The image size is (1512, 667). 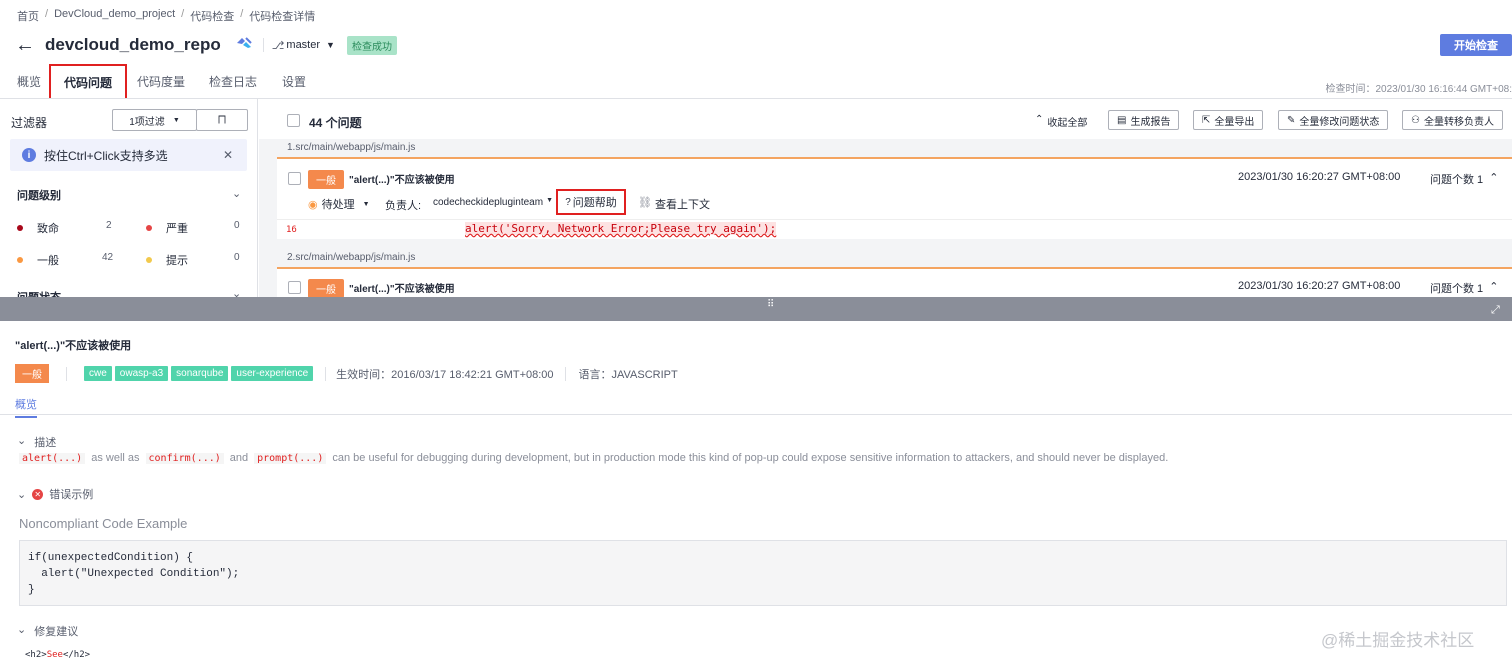 What do you see at coordinates (98, 373) in the screenshot?
I see `tag: cwe` at bounding box center [98, 373].